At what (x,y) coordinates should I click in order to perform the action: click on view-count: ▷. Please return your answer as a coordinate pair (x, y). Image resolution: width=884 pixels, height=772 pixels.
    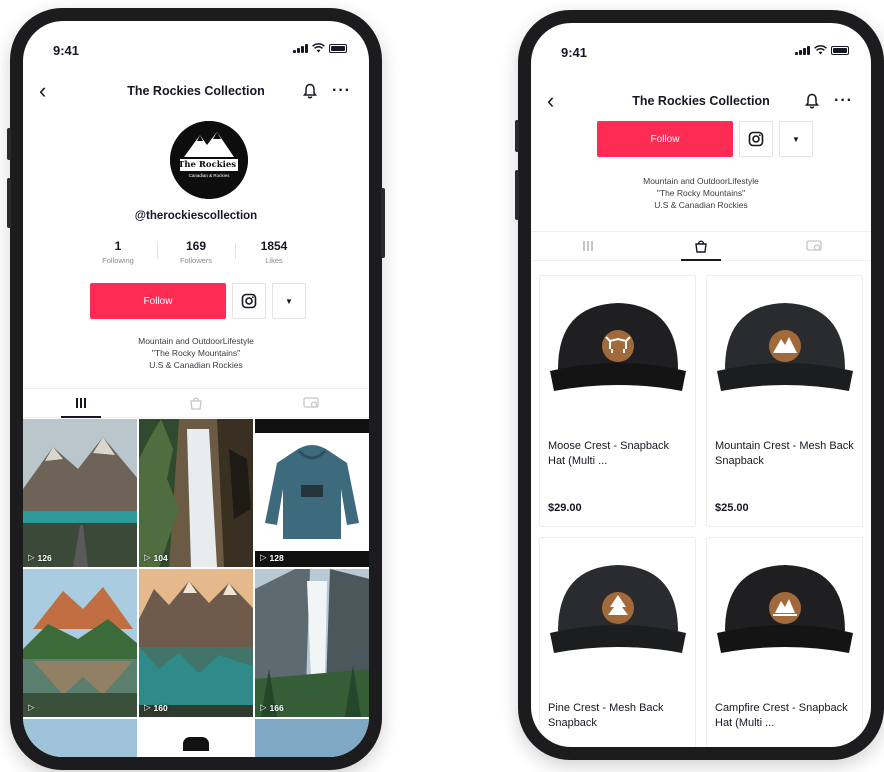
    Looking at the image, I should click on (33, 707).